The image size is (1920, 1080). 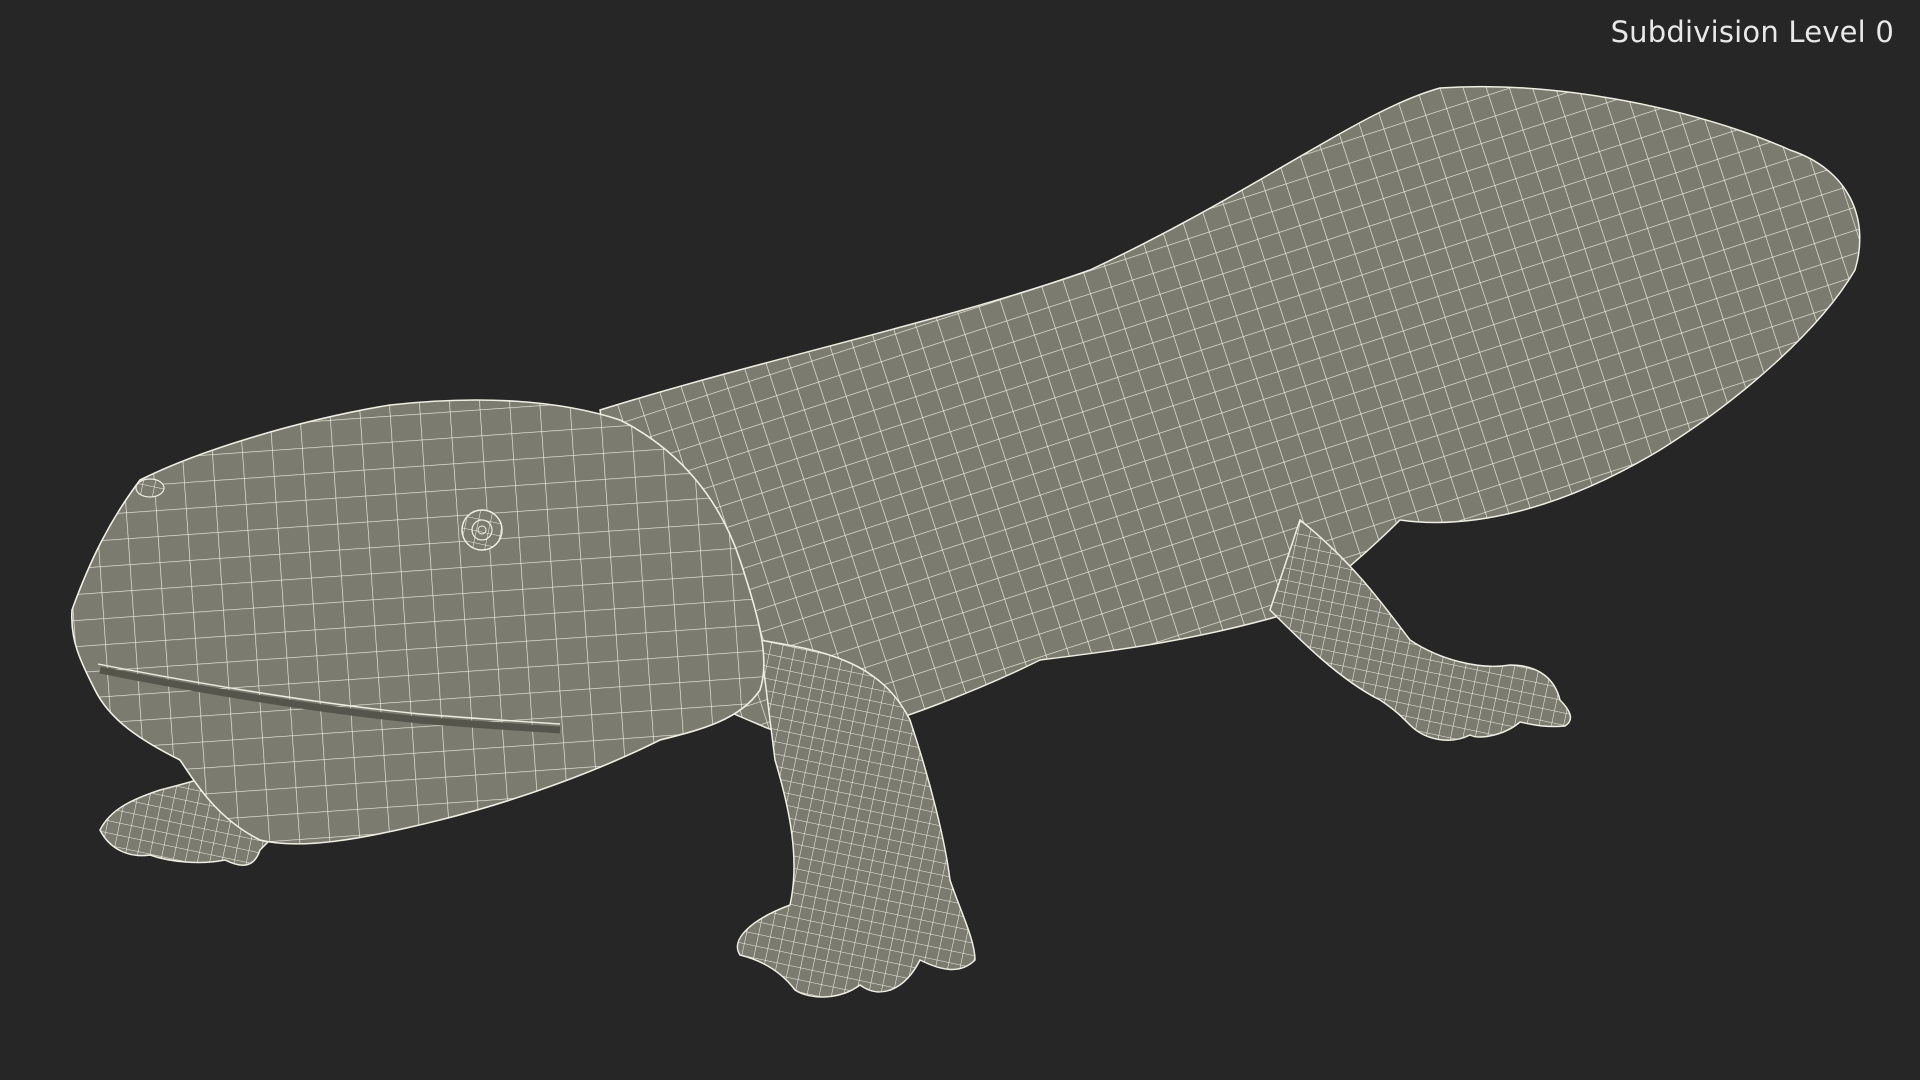 I want to click on subdivision-level-label: Subdivision Level 0, so click(x=1752, y=32).